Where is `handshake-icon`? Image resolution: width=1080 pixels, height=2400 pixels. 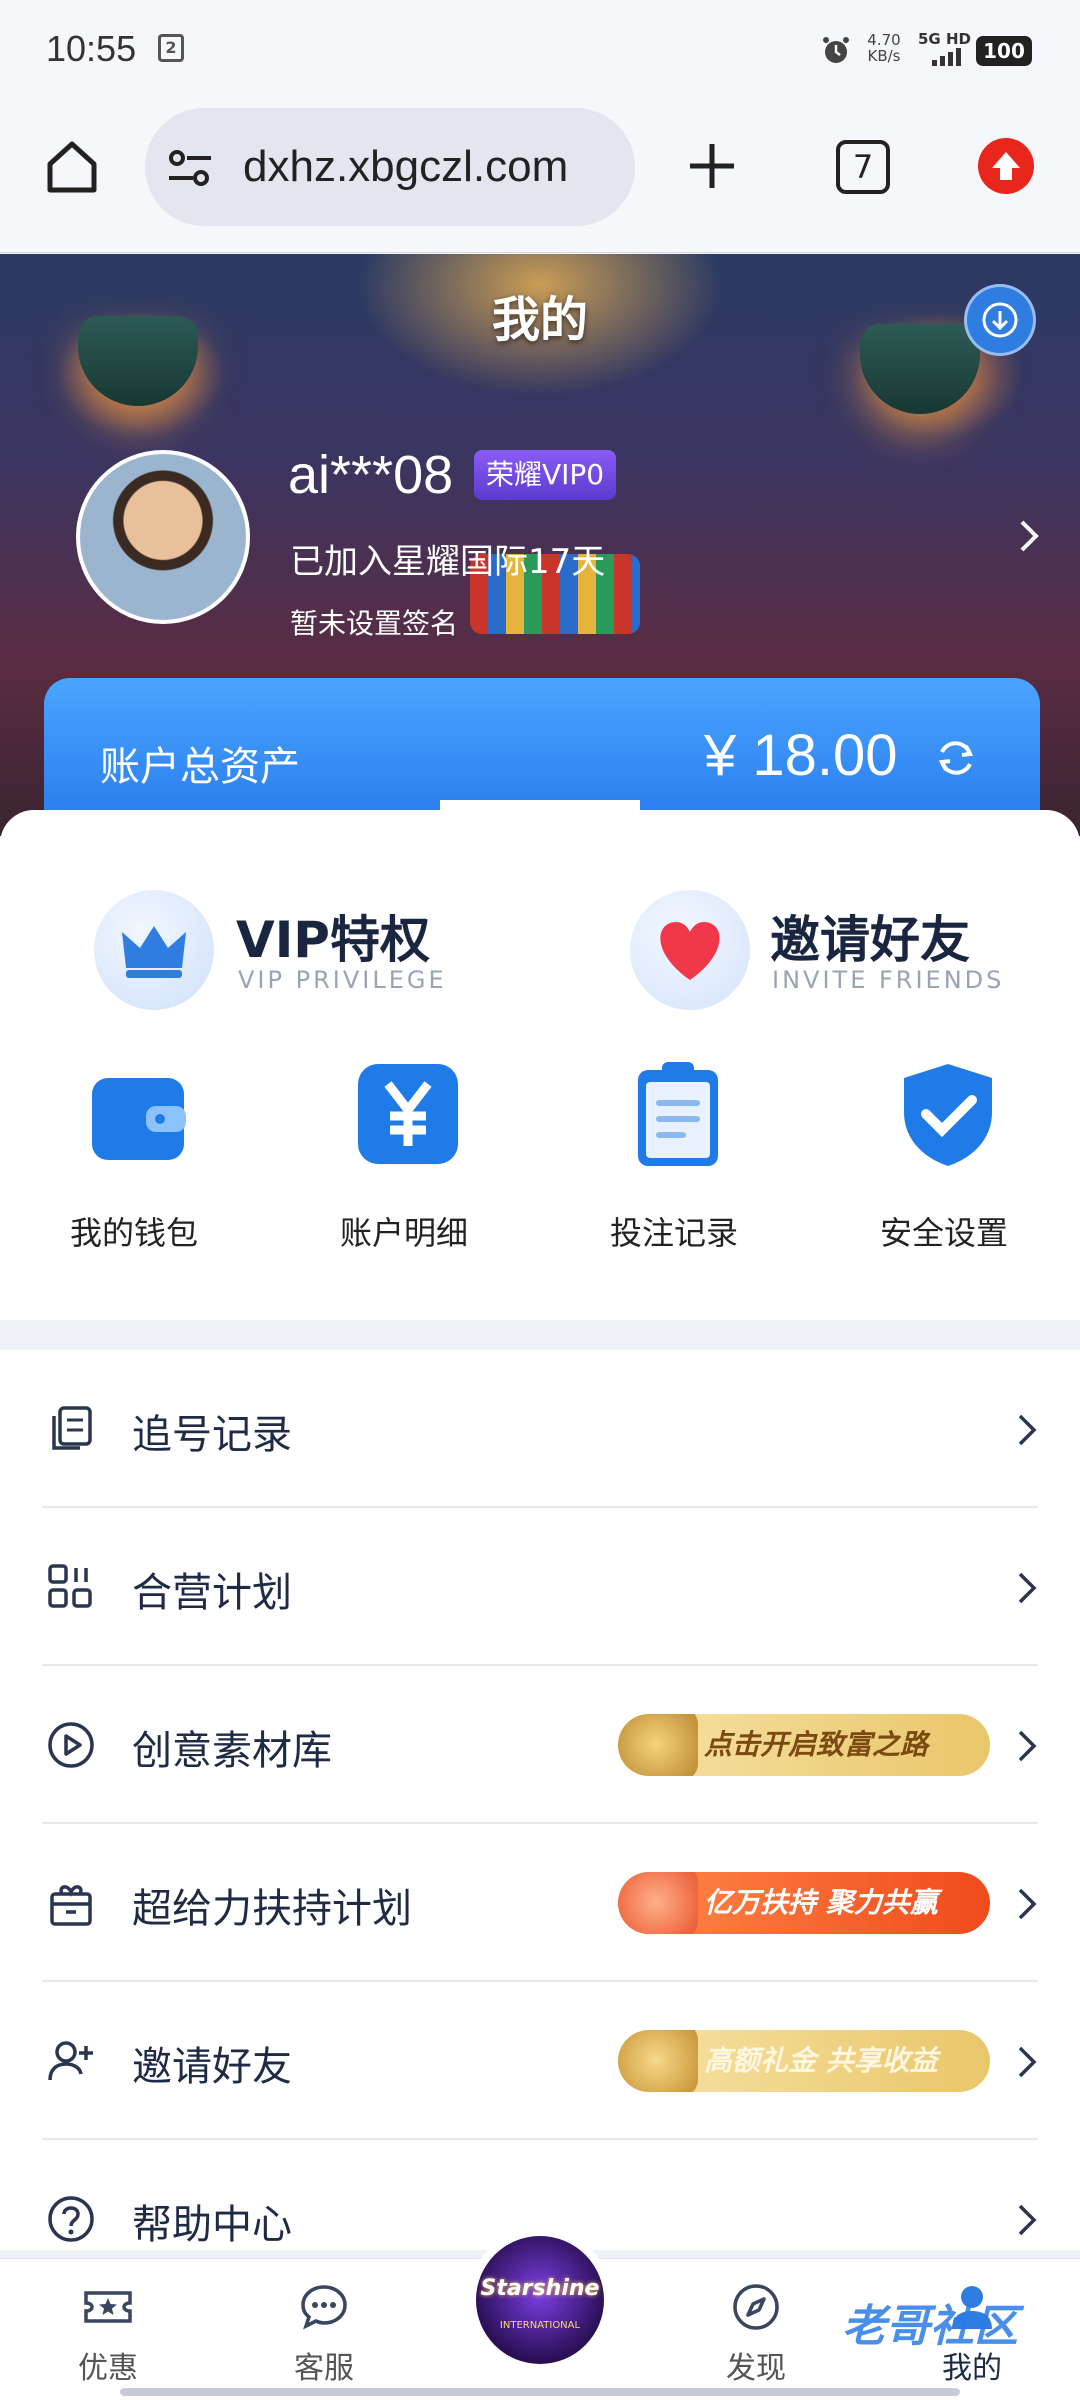
handshake-icon is located at coordinates (658, 1903).